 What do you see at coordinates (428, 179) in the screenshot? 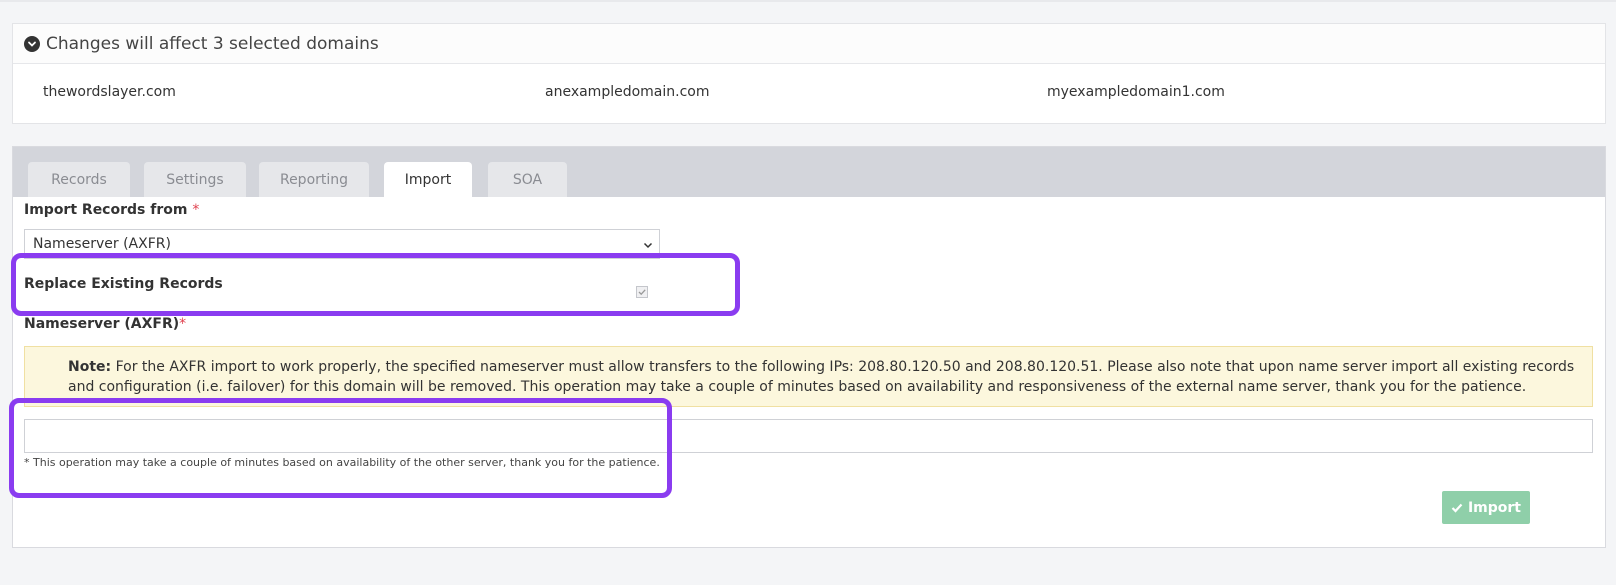
I see `tab-import: Import` at bounding box center [428, 179].